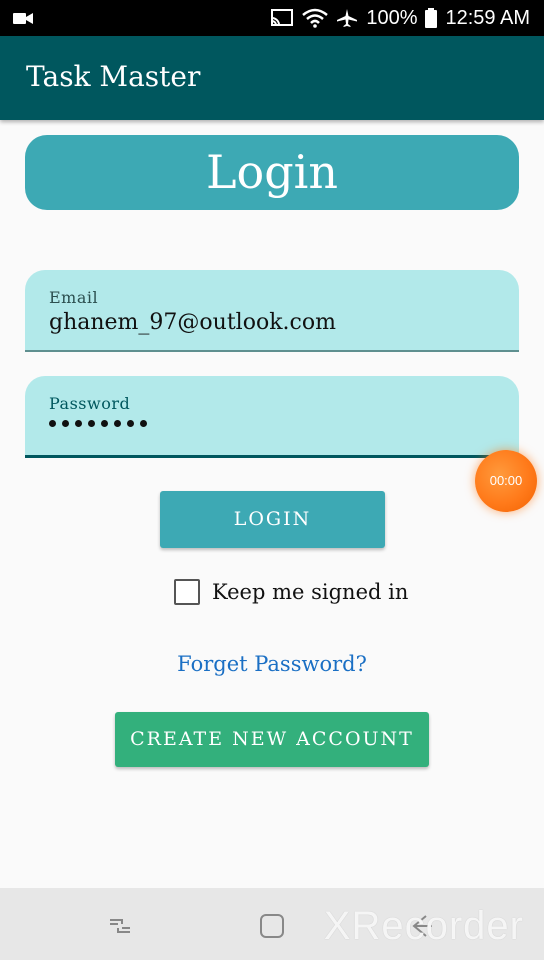  What do you see at coordinates (487, 17) in the screenshot?
I see `clock: 12:59 AM` at bounding box center [487, 17].